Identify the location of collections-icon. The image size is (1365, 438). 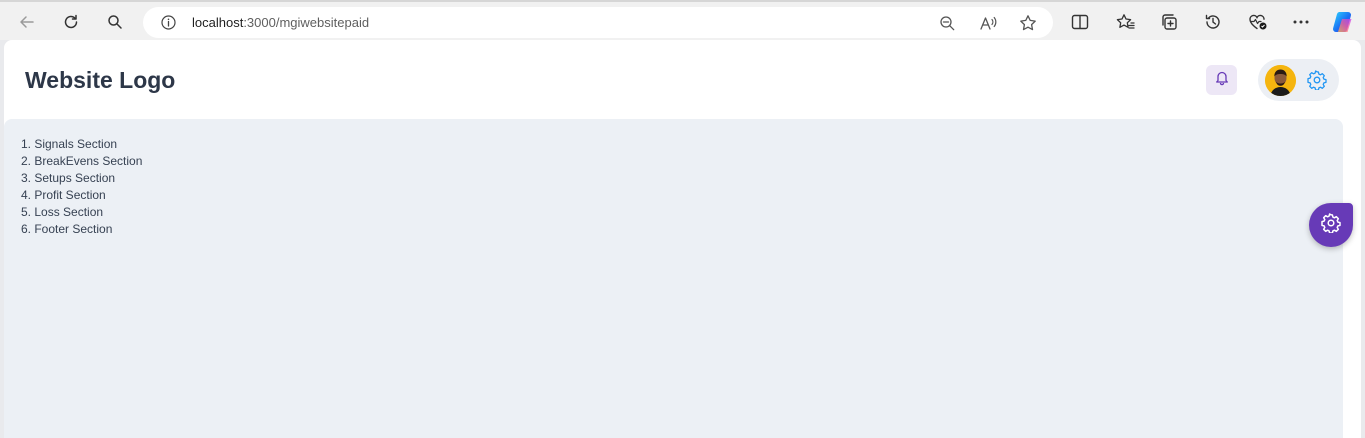
(1169, 22).